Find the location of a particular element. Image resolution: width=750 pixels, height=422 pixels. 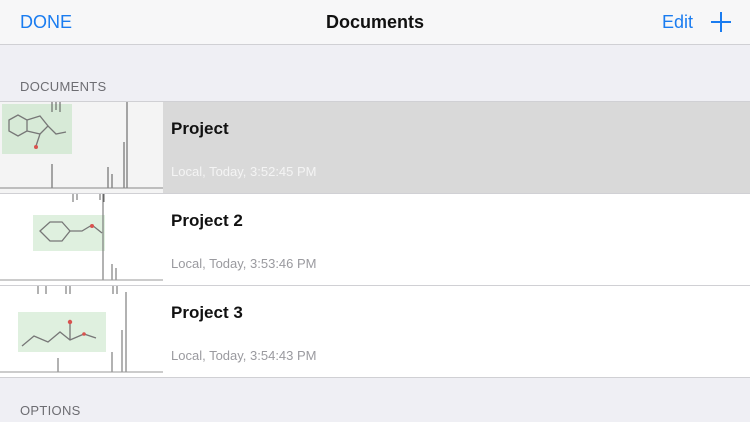

documents-section-header: DOCUMENTS is located at coordinates (63, 86).